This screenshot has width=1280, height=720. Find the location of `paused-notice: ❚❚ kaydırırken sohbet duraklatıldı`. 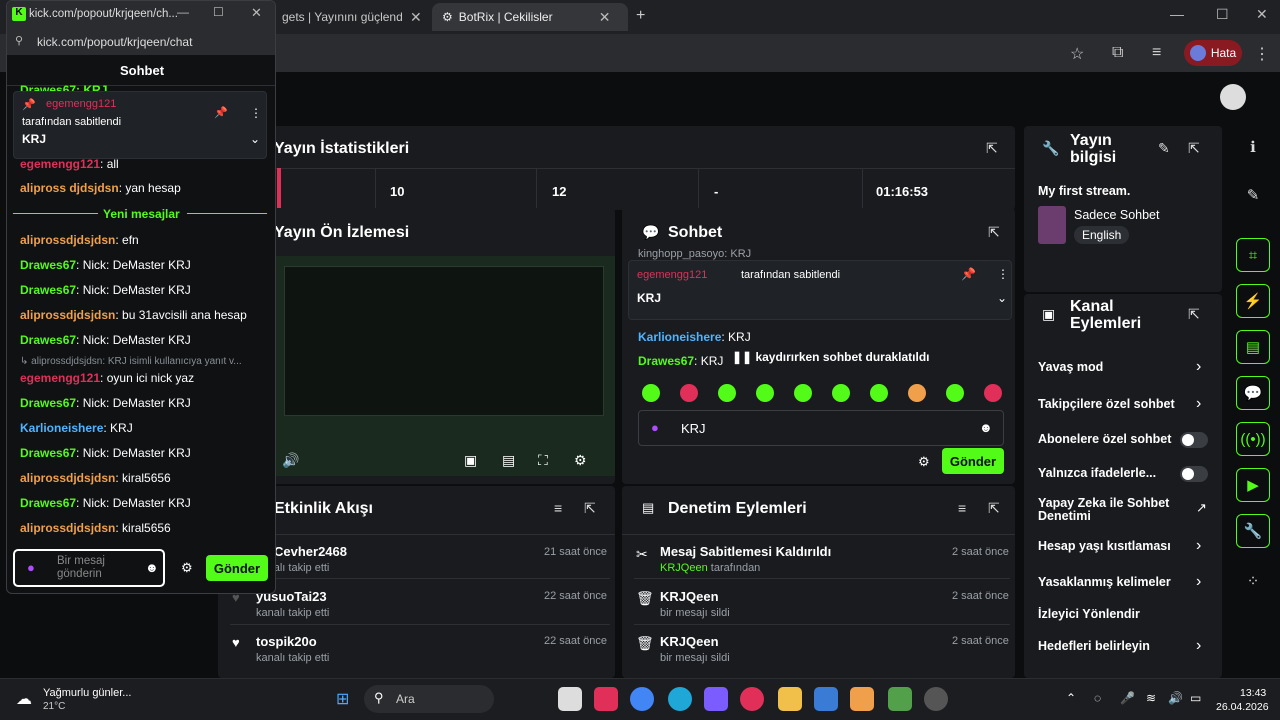

paused-notice: ❚❚ kaydırırken sohbet duraklatıldı is located at coordinates (831, 357).